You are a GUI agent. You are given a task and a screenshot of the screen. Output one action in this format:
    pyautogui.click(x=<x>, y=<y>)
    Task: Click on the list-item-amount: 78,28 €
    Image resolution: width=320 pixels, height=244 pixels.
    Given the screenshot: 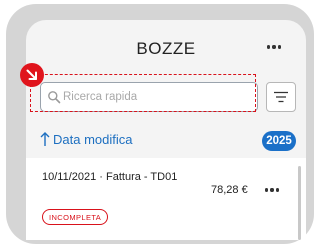 What is the action you would take?
    pyautogui.click(x=229, y=190)
    